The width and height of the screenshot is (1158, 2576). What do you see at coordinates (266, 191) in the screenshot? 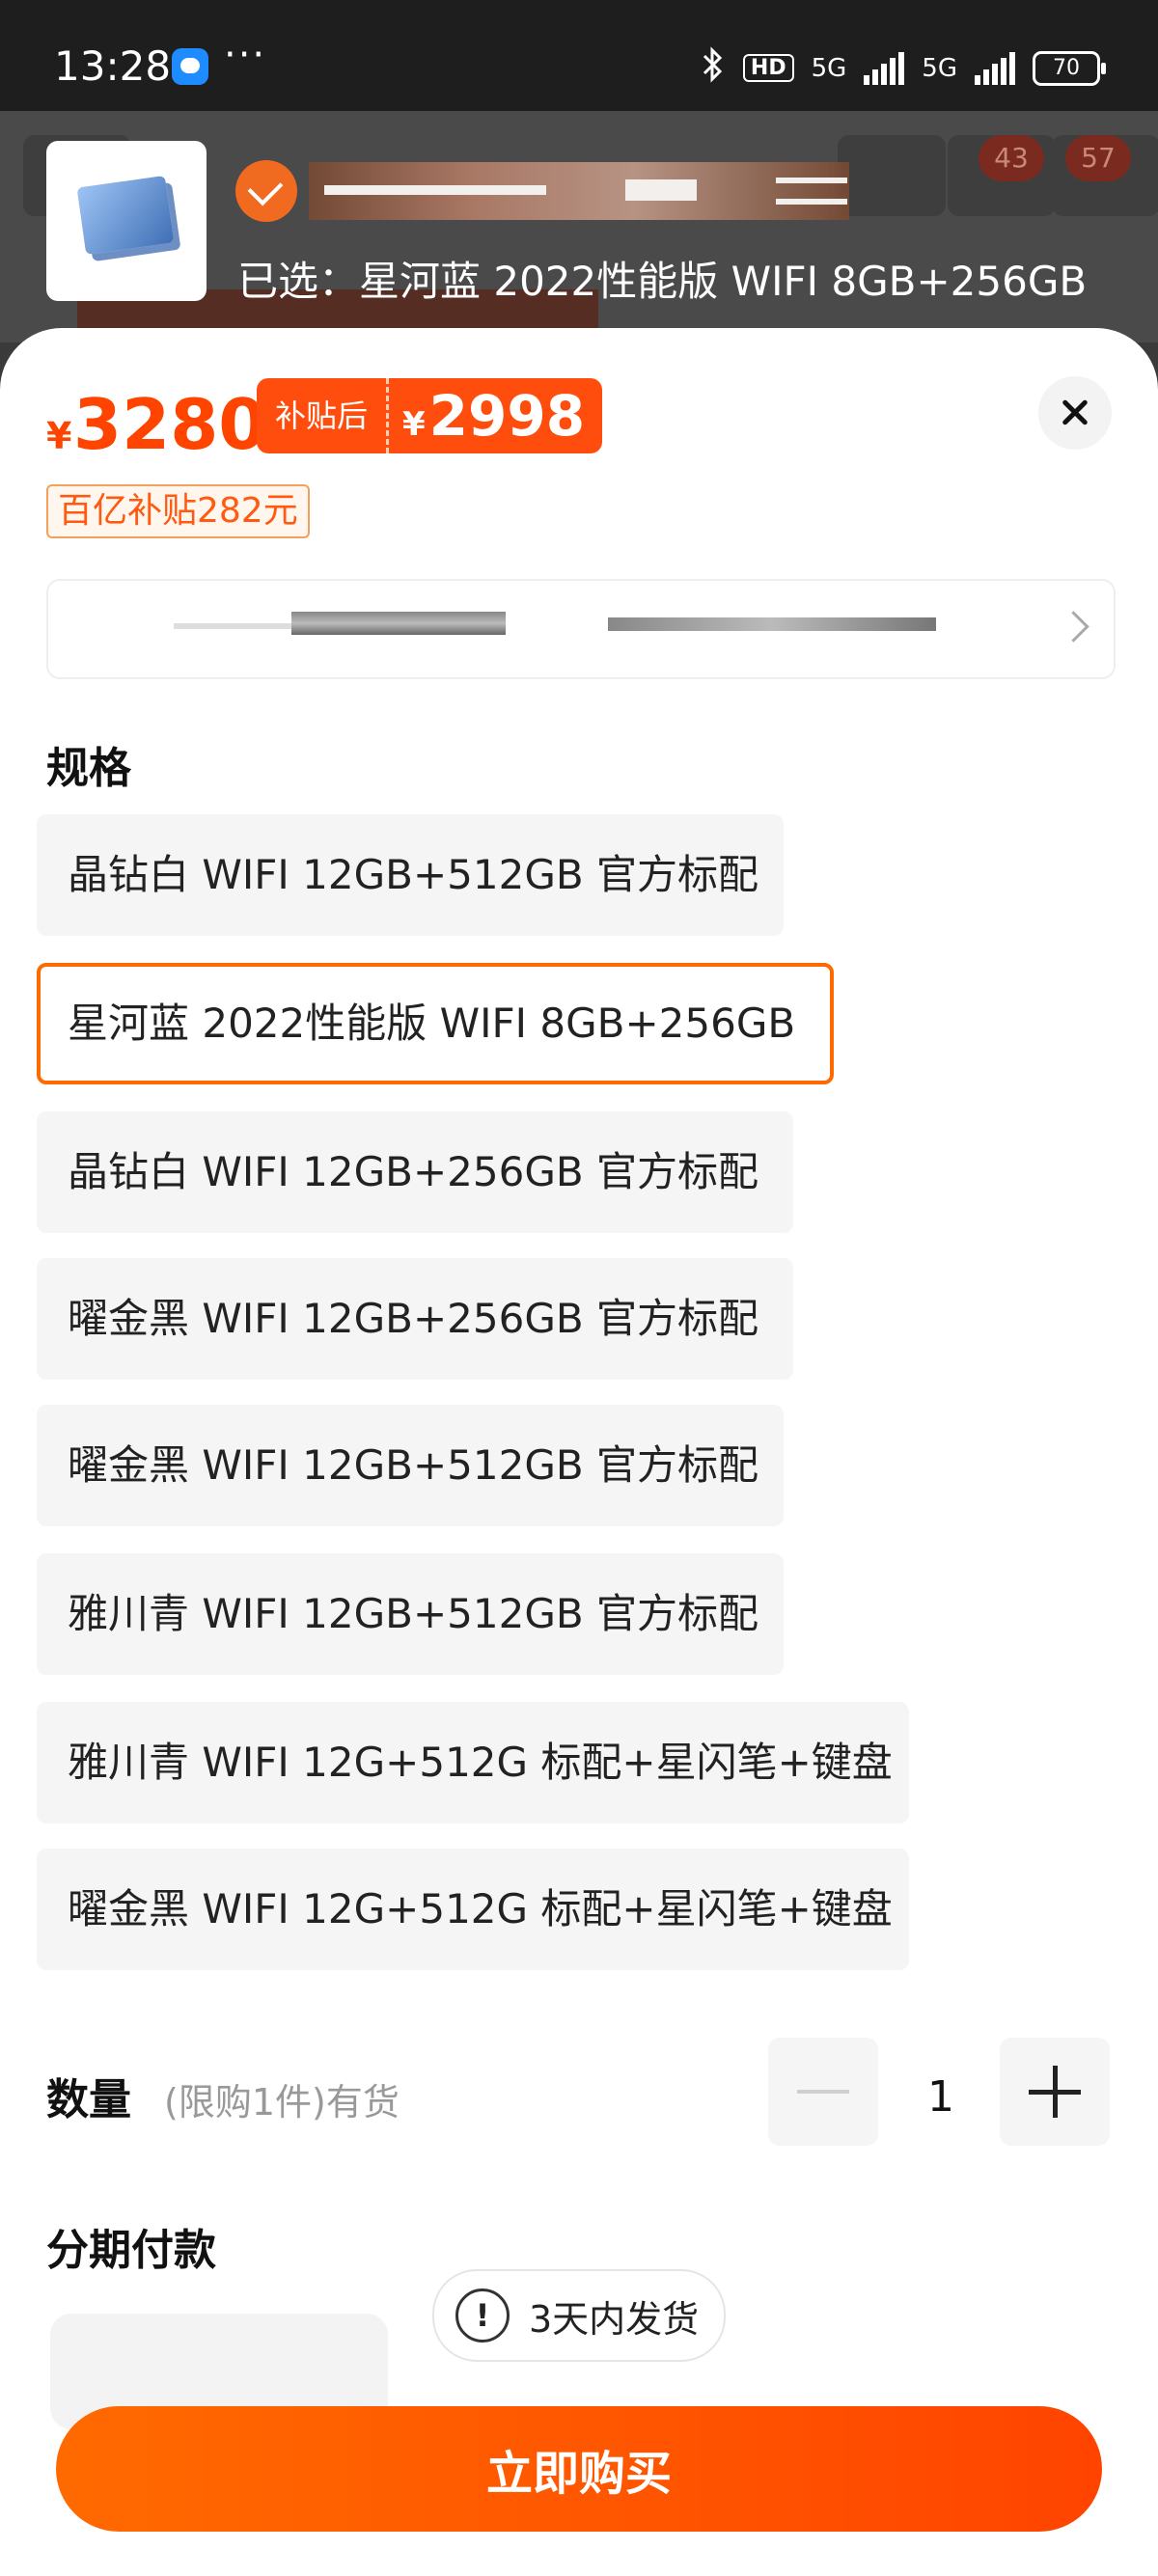
I see `shield-check-icon` at bounding box center [266, 191].